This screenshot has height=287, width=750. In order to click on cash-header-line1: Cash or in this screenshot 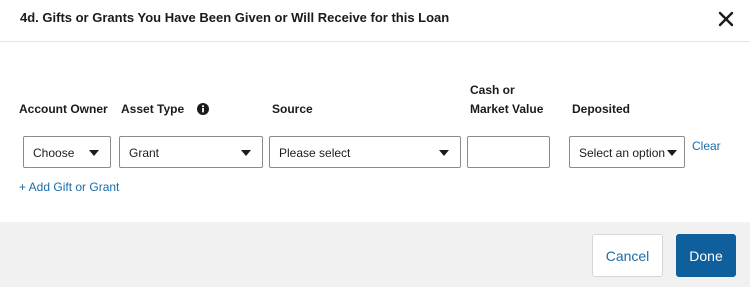, I will do `click(492, 90)`.